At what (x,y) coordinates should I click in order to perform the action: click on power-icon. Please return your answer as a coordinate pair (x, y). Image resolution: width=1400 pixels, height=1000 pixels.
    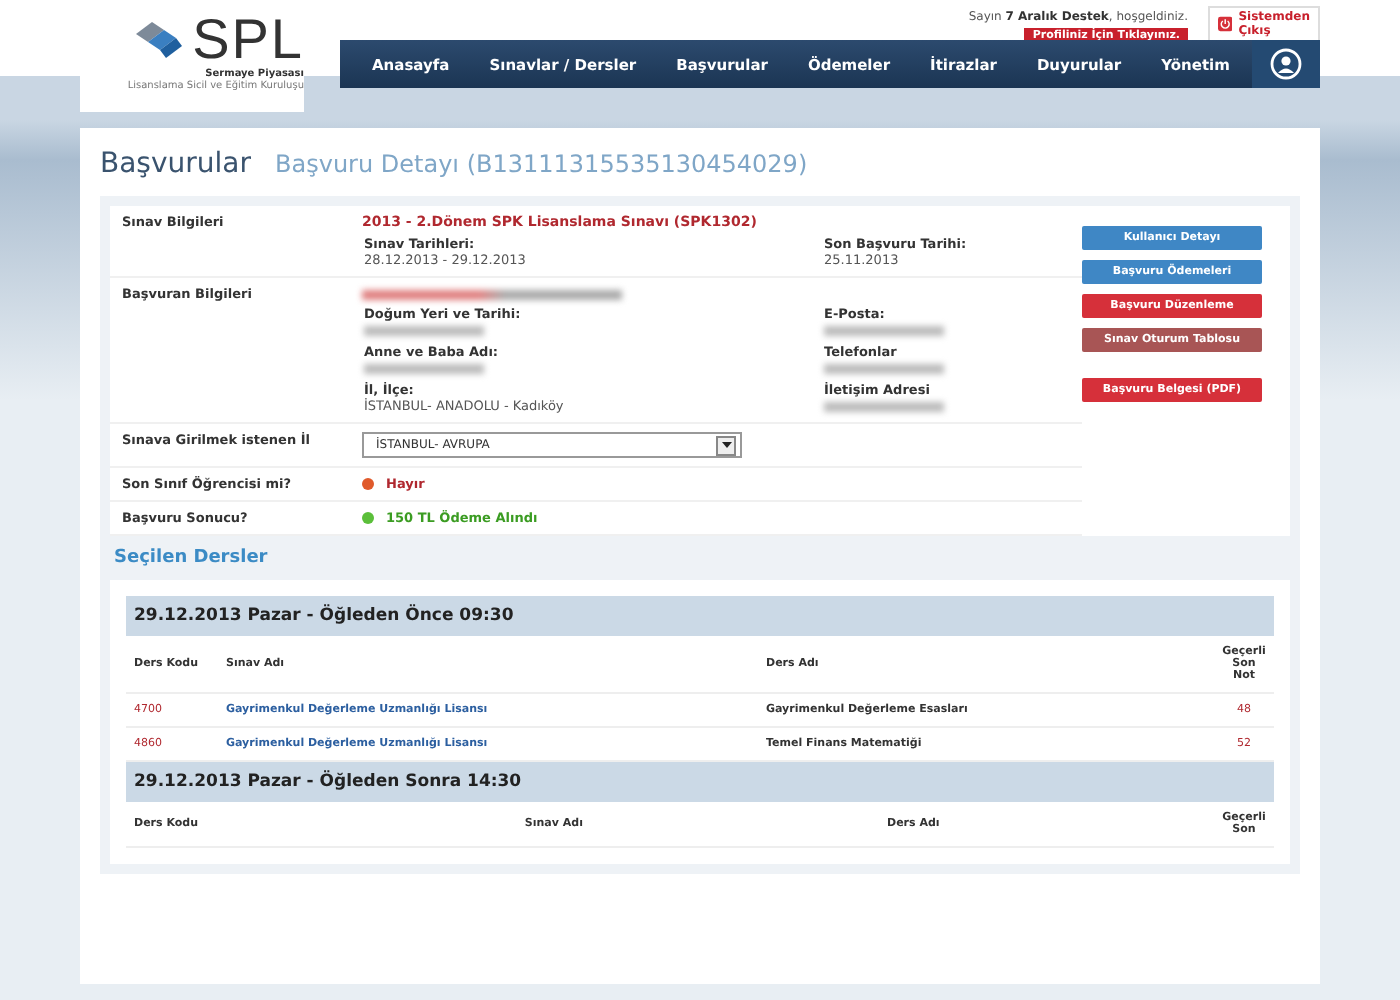
    Looking at the image, I should click on (1225, 24).